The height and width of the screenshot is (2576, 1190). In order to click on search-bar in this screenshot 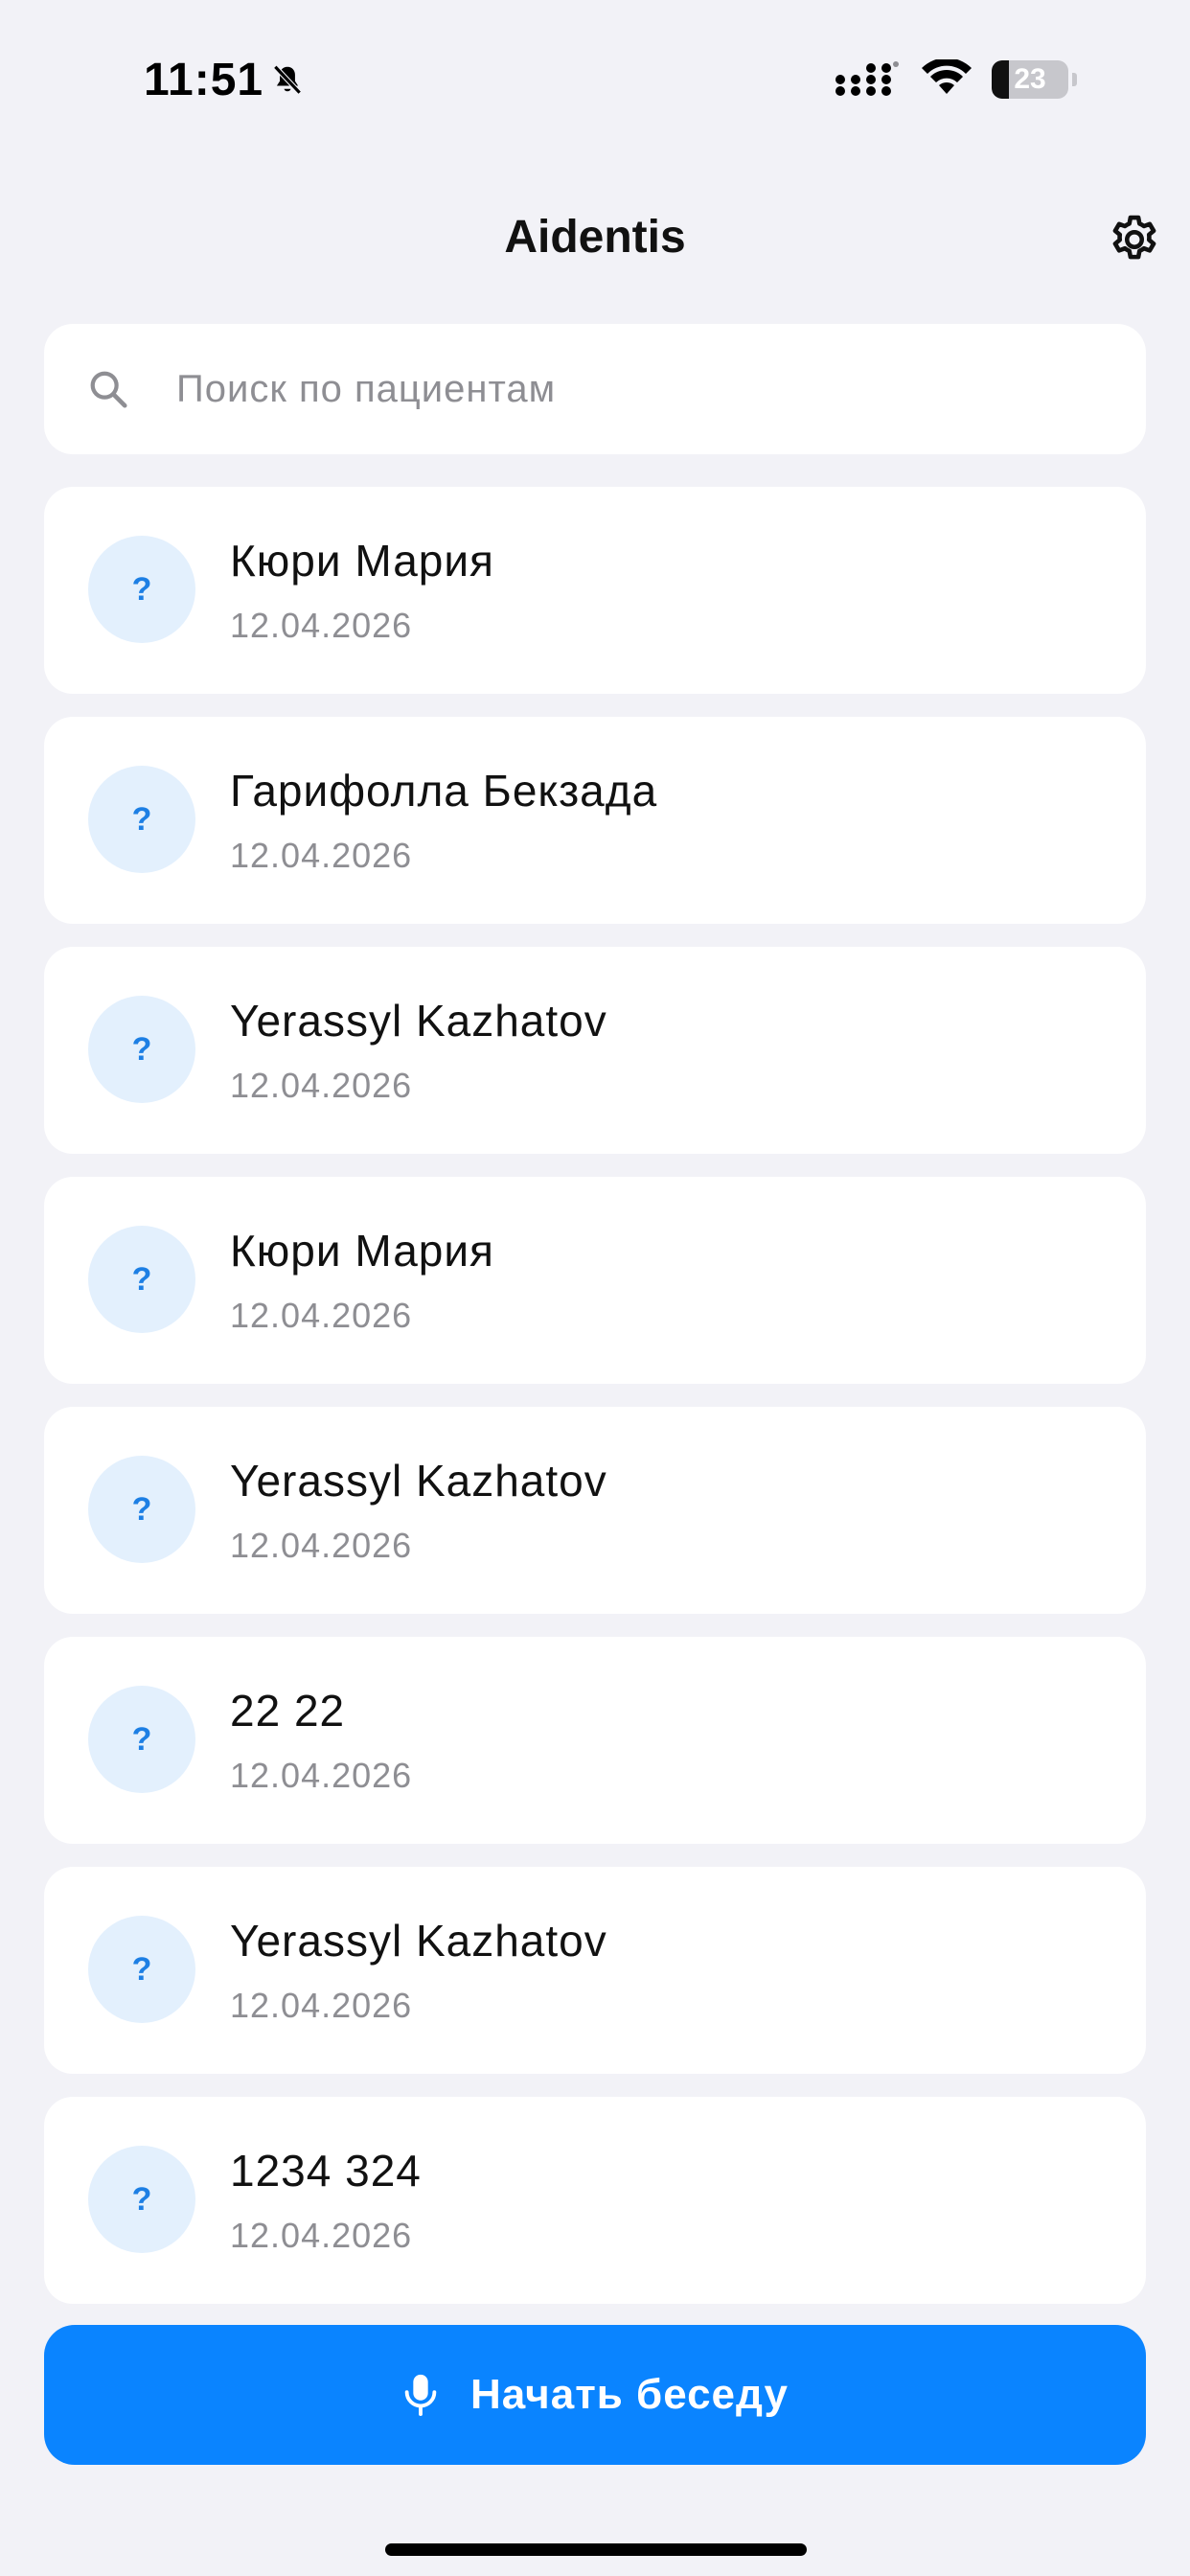, I will do `click(595, 389)`.